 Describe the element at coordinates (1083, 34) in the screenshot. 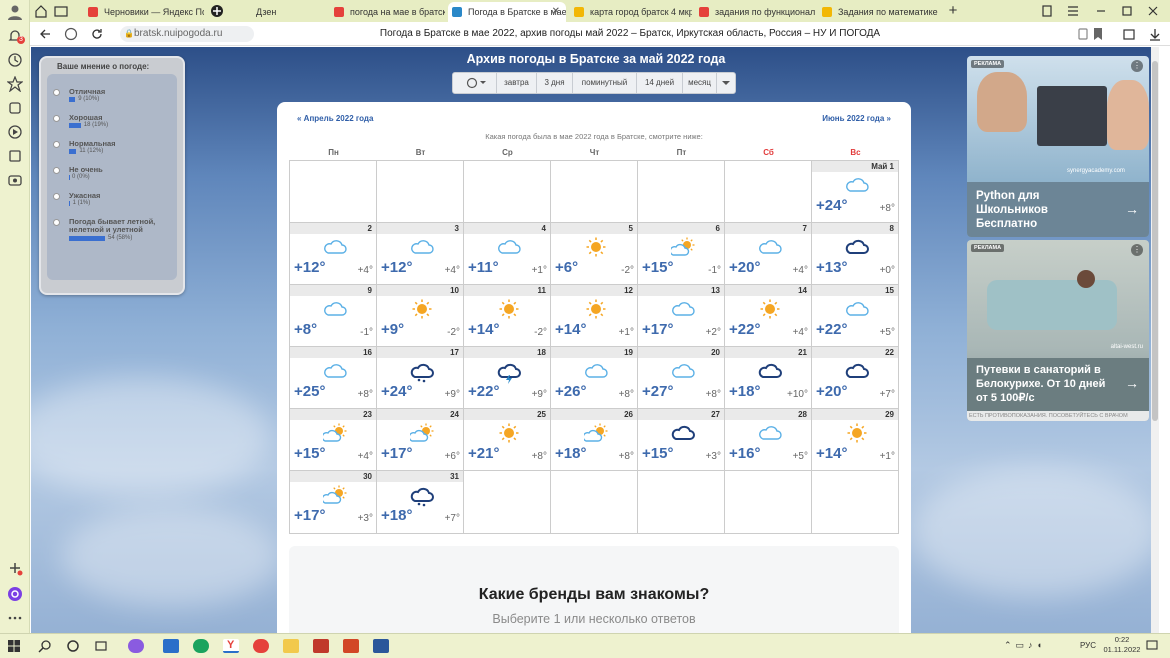

I see `permissions-icon` at that location.